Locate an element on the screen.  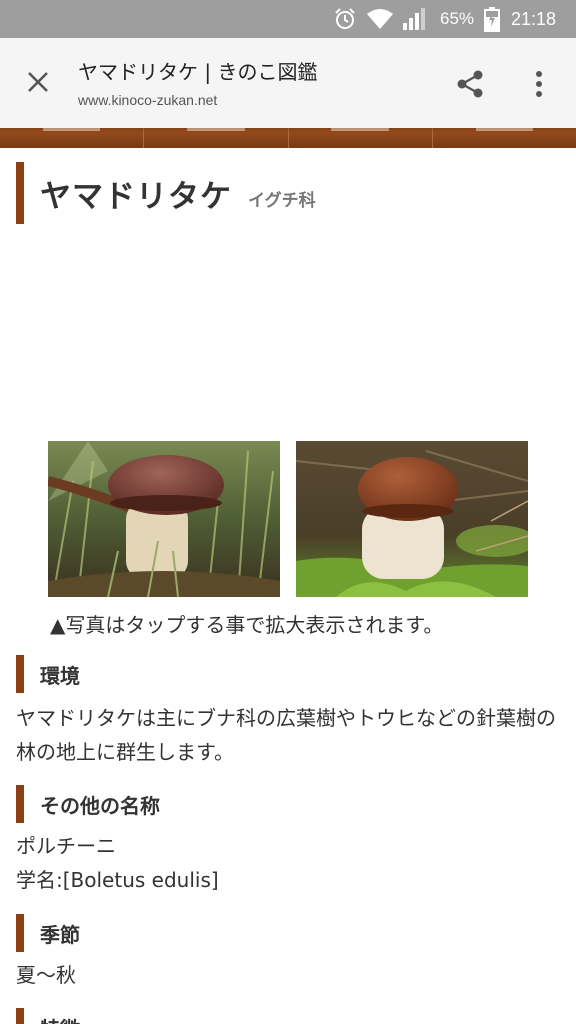
photo-gallery is located at coordinates (288, 519).